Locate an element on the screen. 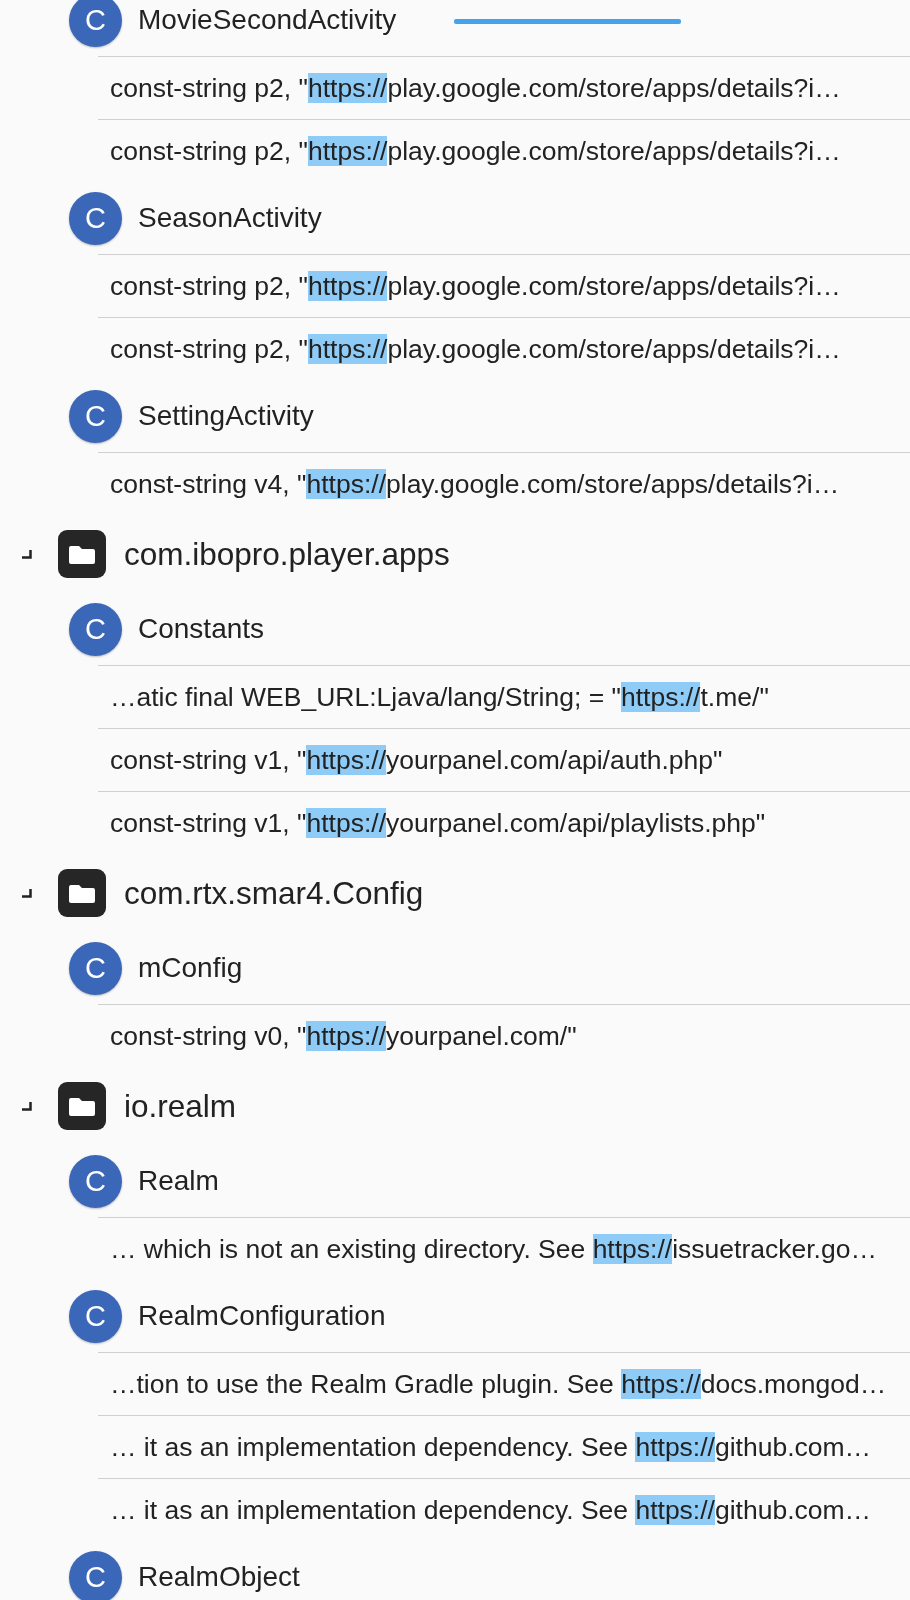  package-item: com.rtx.smar4.Config is located at coordinates (455, 893).